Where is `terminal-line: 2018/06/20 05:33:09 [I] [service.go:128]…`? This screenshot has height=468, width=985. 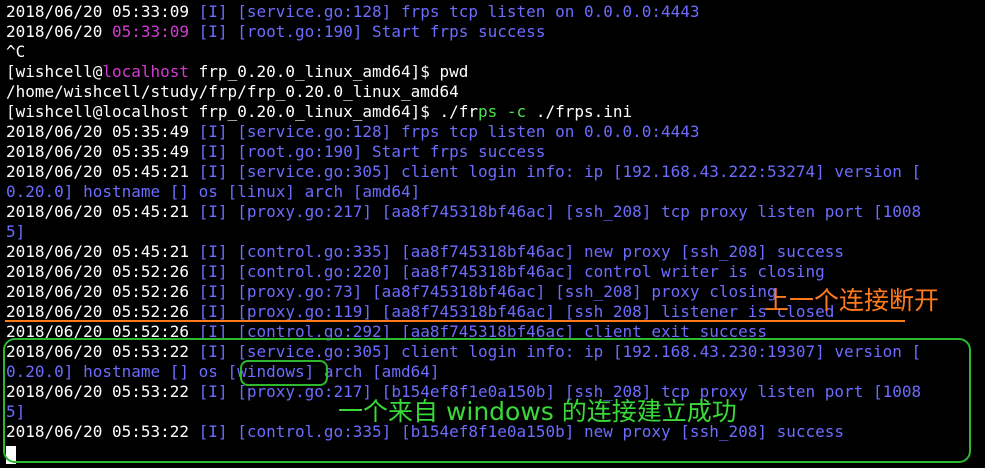 terminal-line: 2018/06/20 05:33:09 [I] [service.go:128]… is located at coordinates (353, 12).